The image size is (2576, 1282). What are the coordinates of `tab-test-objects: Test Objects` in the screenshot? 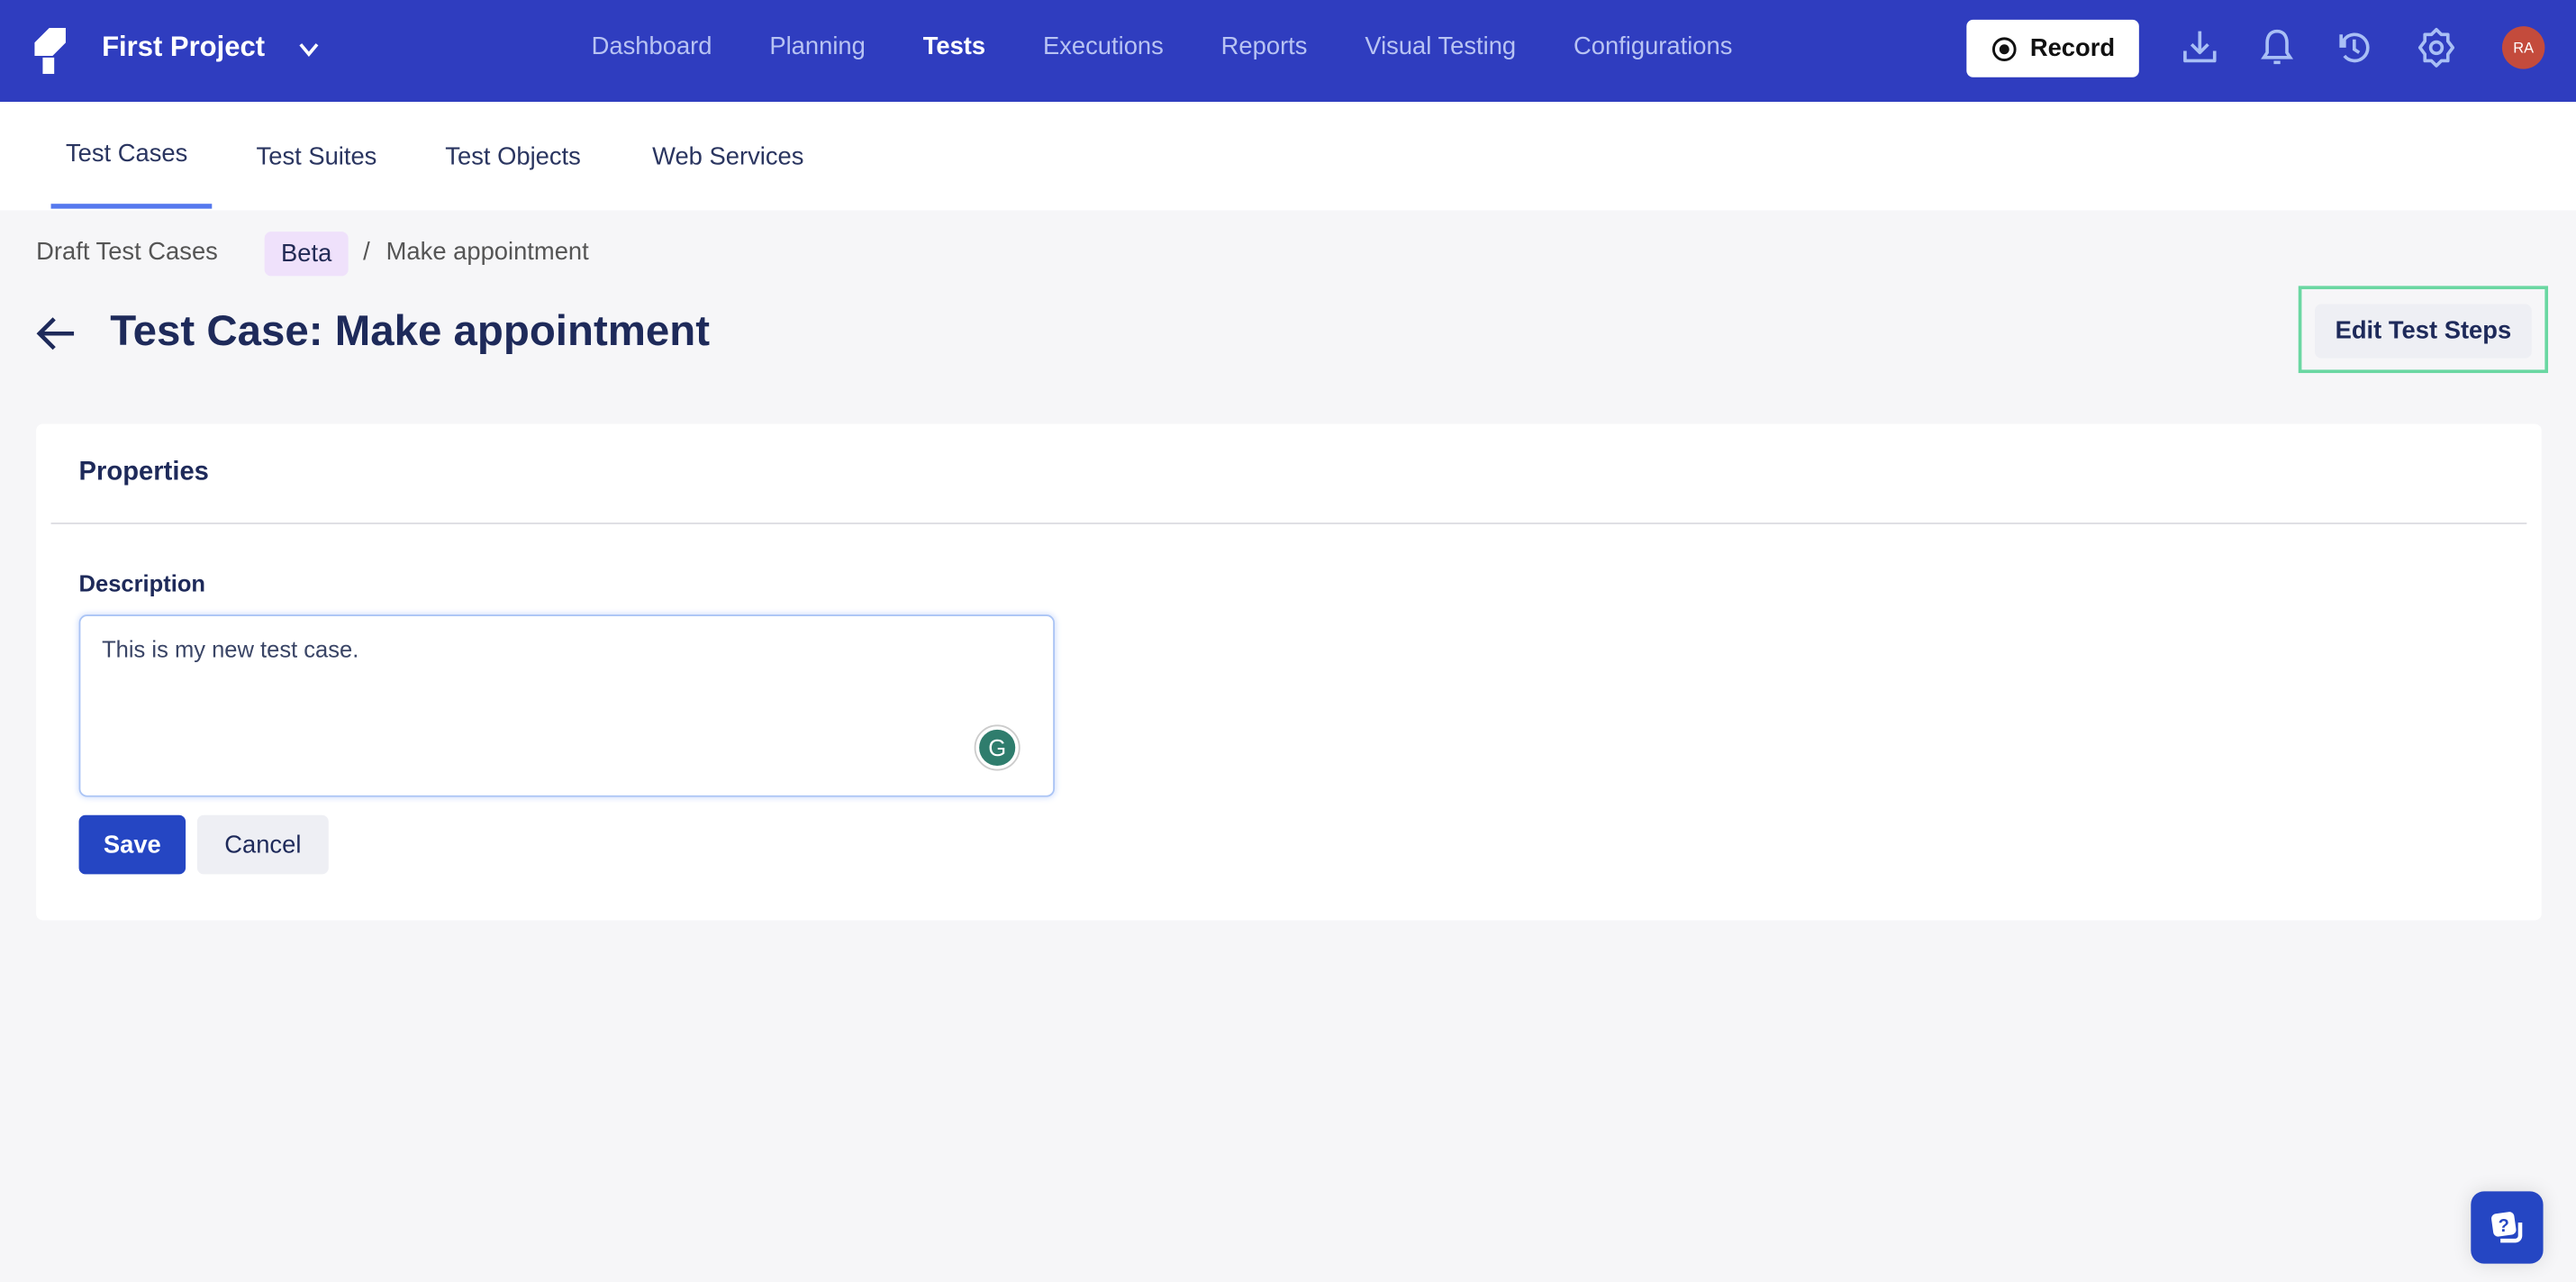 It's located at (513, 157).